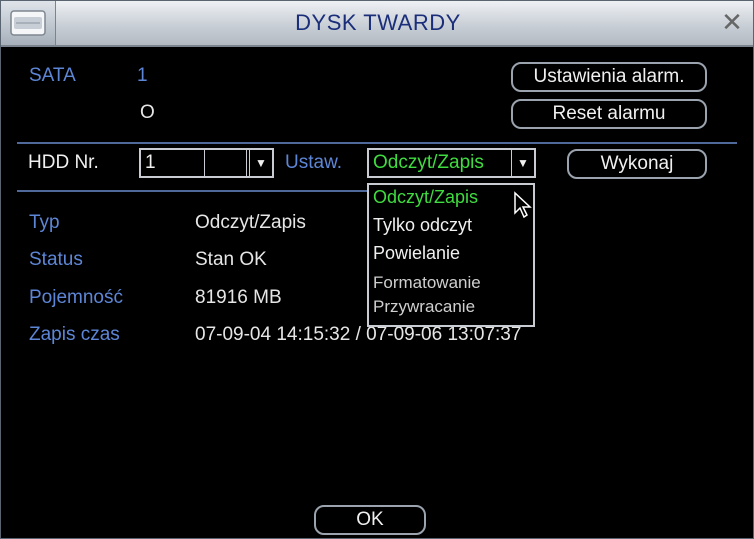 This screenshot has width=754, height=539. What do you see at coordinates (142, 75) in the screenshot?
I see `sata-number: 1` at bounding box center [142, 75].